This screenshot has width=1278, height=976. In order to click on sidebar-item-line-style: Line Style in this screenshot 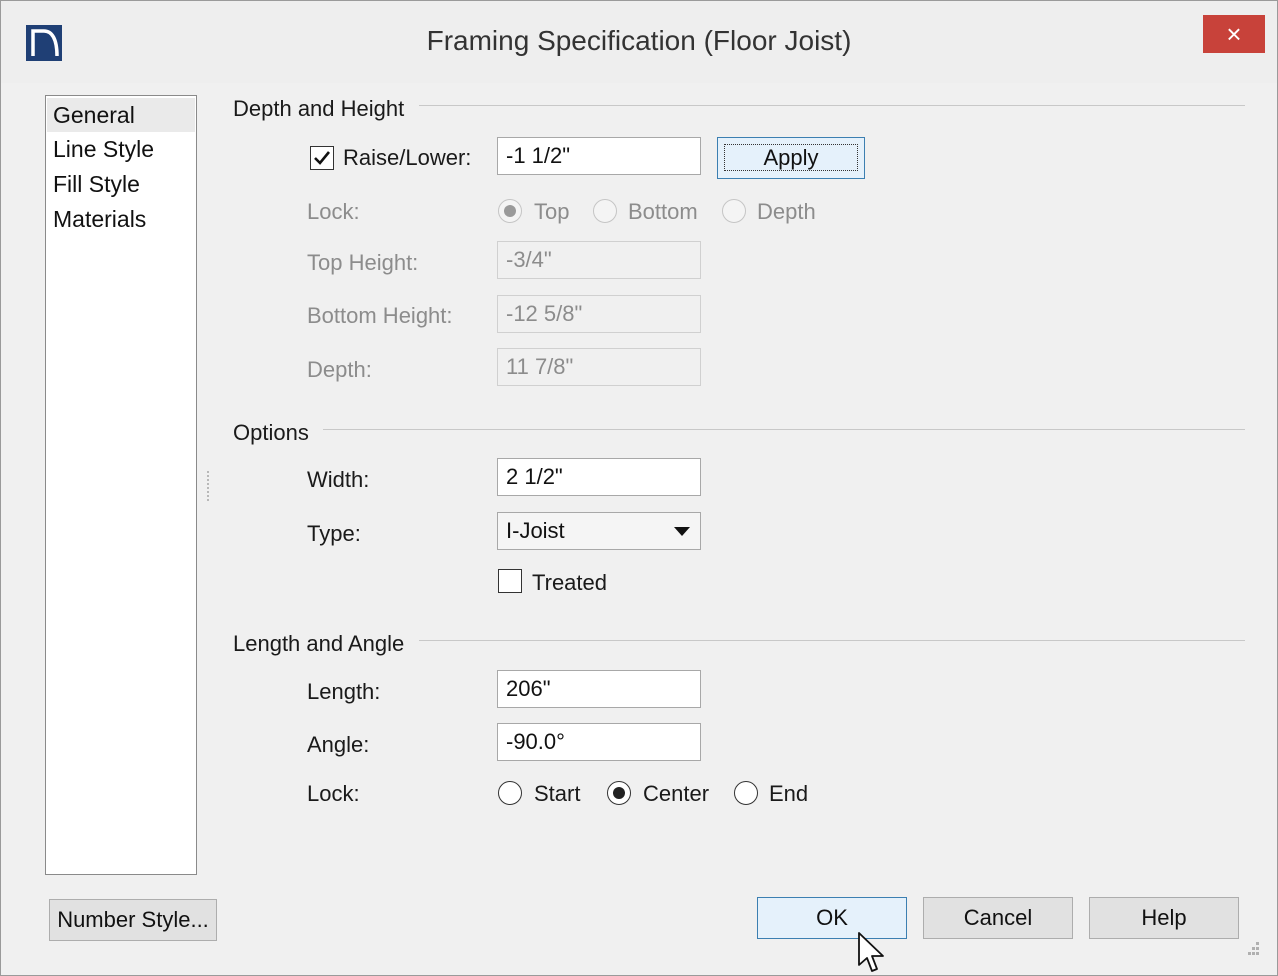, I will do `click(103, 149)`.